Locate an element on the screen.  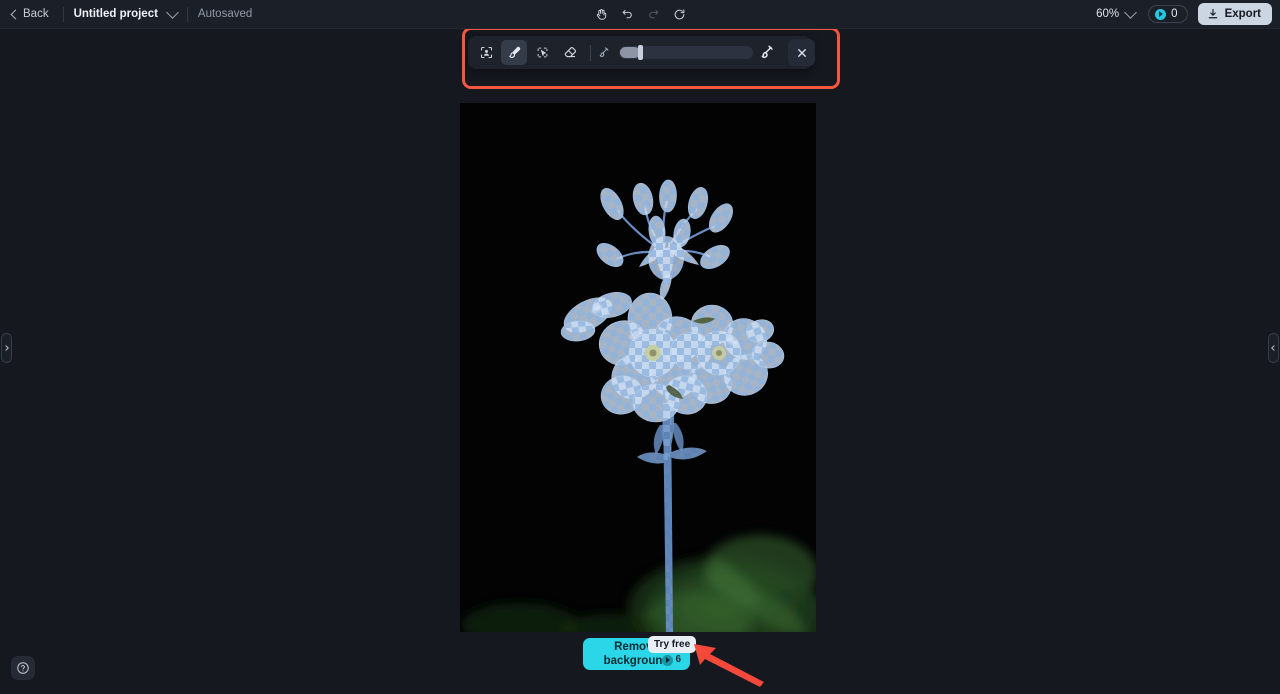
magic-select-tool-button is located at coordinates (542, 52).